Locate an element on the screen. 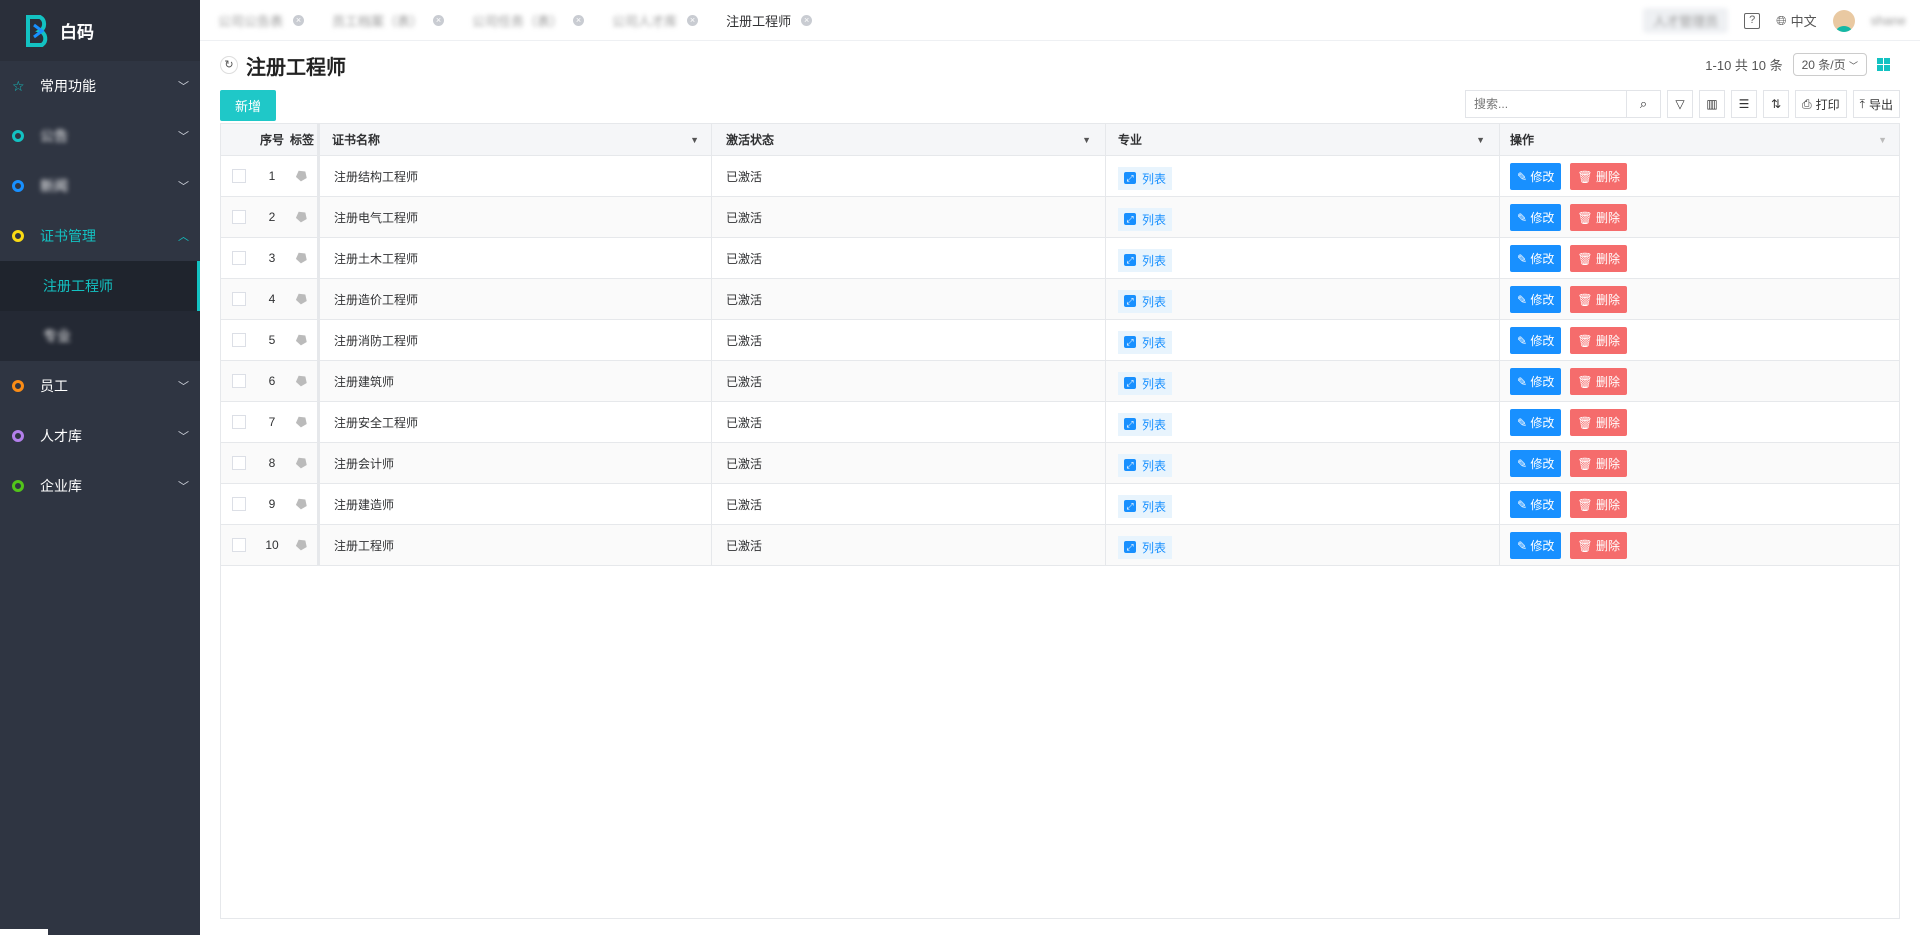 The width and height of the screenshot is (1920, 935). trash-icon: 🗑︎ is located at coordinates (1586, 422).